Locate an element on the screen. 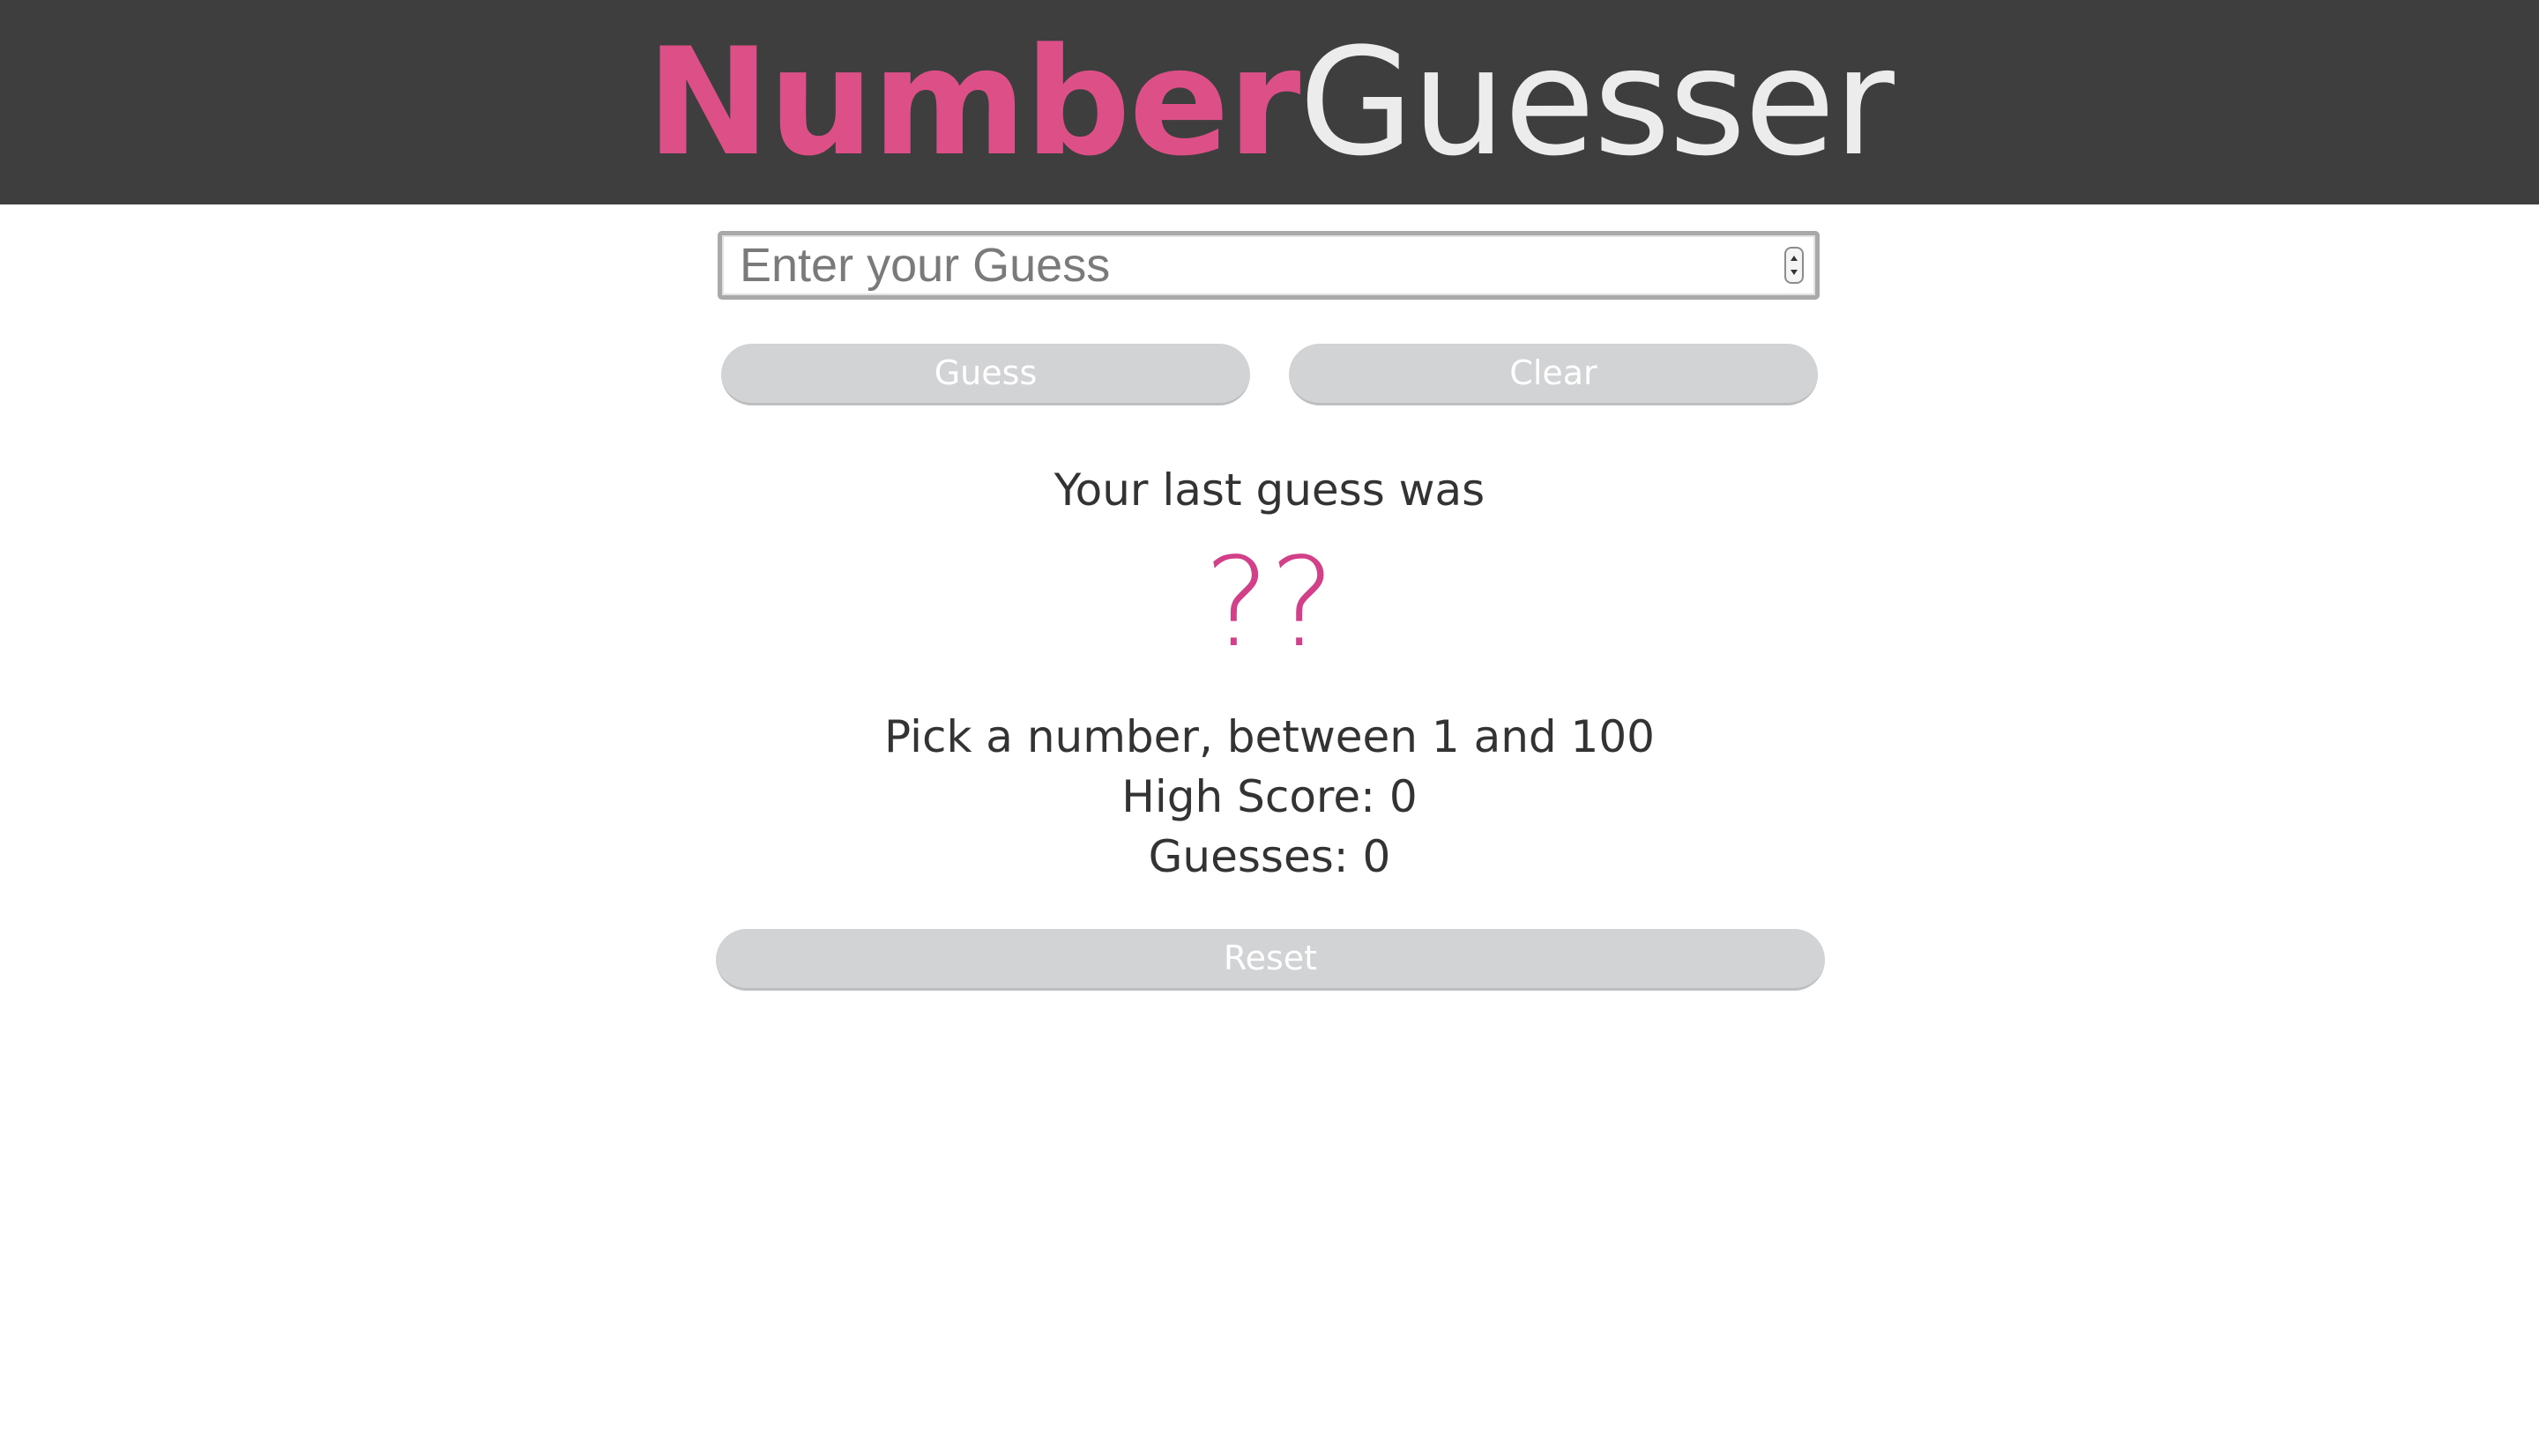 This screenshot has width=2539, height=1456. high-score: High Score: 0 is located at coordinates (1269, 796).